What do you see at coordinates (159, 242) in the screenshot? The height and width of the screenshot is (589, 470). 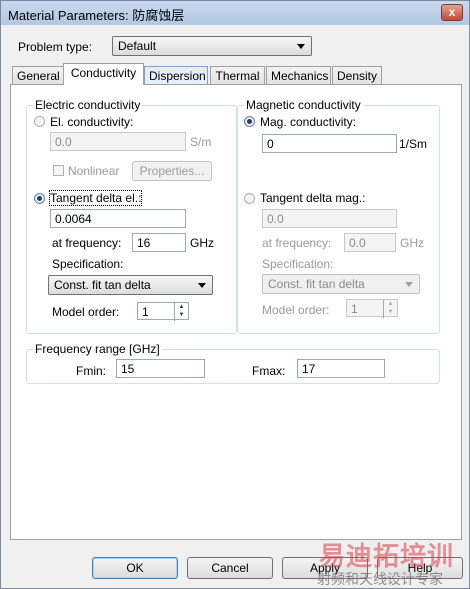 I see `at-frequency-el-input: 16` at bounding box center [159, 242].